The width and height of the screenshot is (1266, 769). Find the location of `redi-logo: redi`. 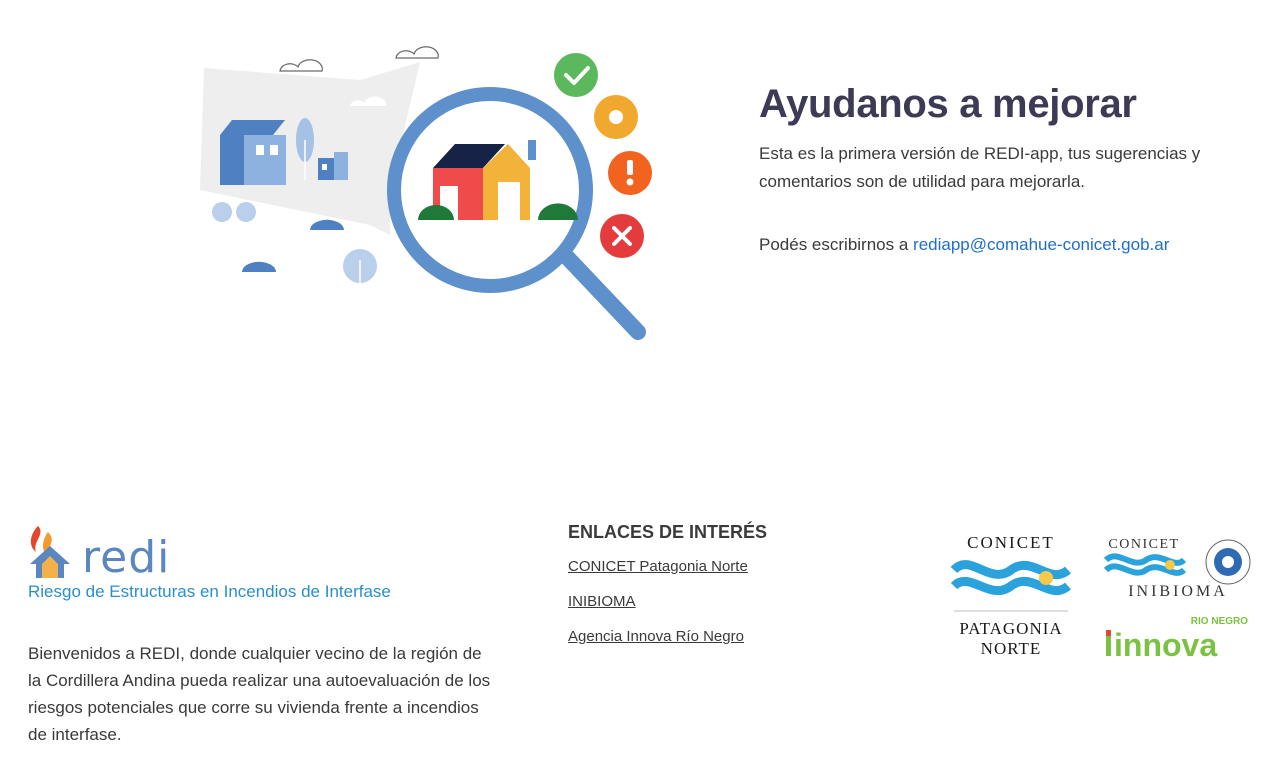

redi-logo: redi is located at coordinates (268, 551).